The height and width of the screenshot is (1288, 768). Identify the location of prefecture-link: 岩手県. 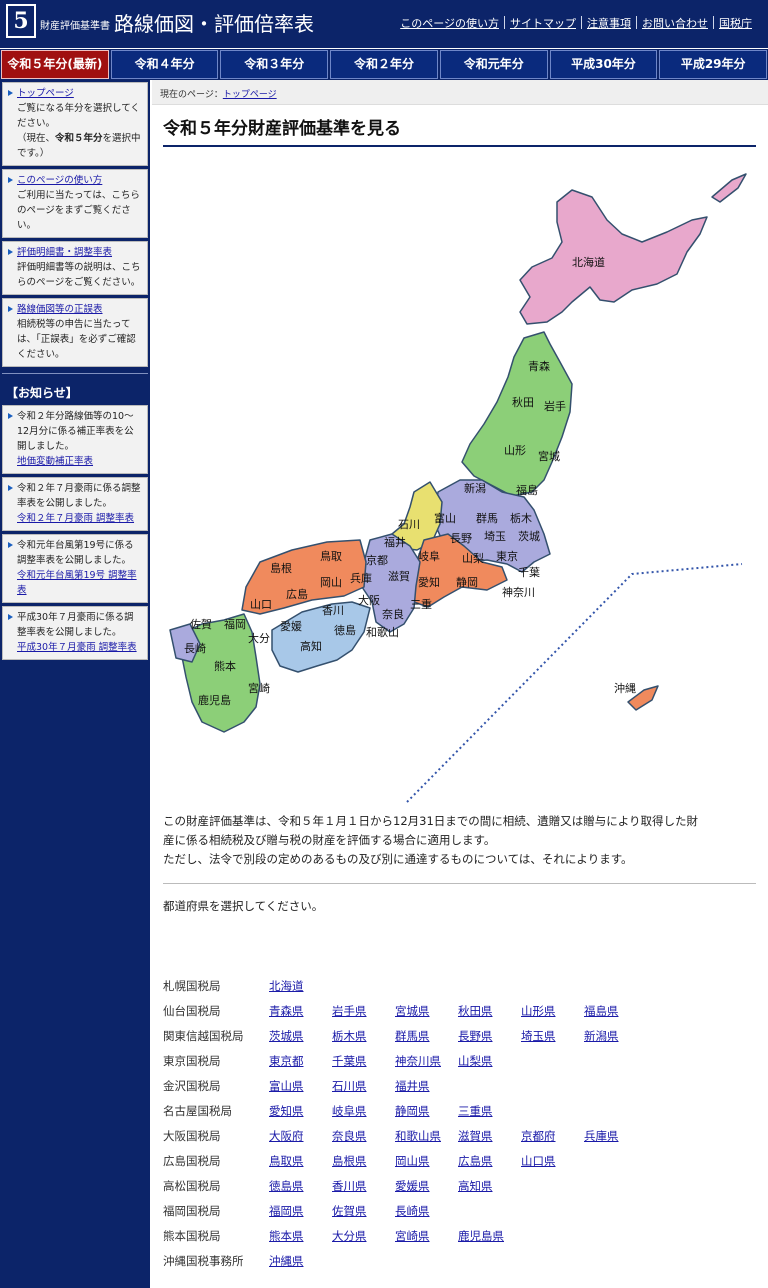
(349, 1011).